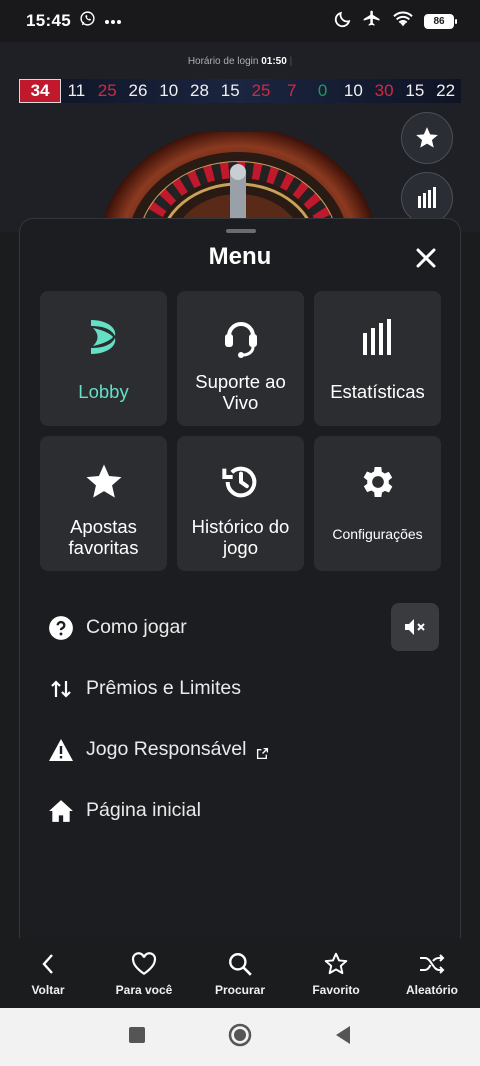 This screenshot has width=480, height=1066. What do you see at coordinates (61, 628) in the screenshot?
I see `help-icon` at bounding box center [61, 628].